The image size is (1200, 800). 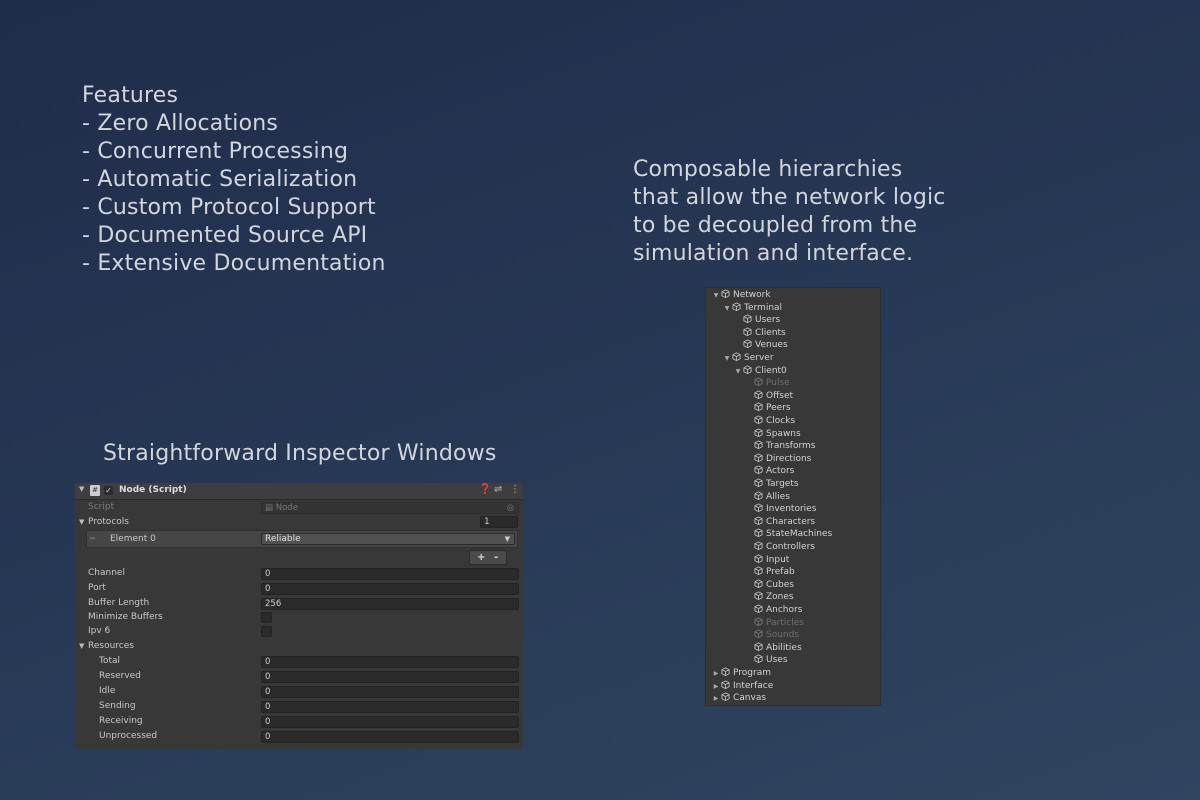 I want to click on protocol-dropdown: Reliable ▼, so click(x=388, y=539).